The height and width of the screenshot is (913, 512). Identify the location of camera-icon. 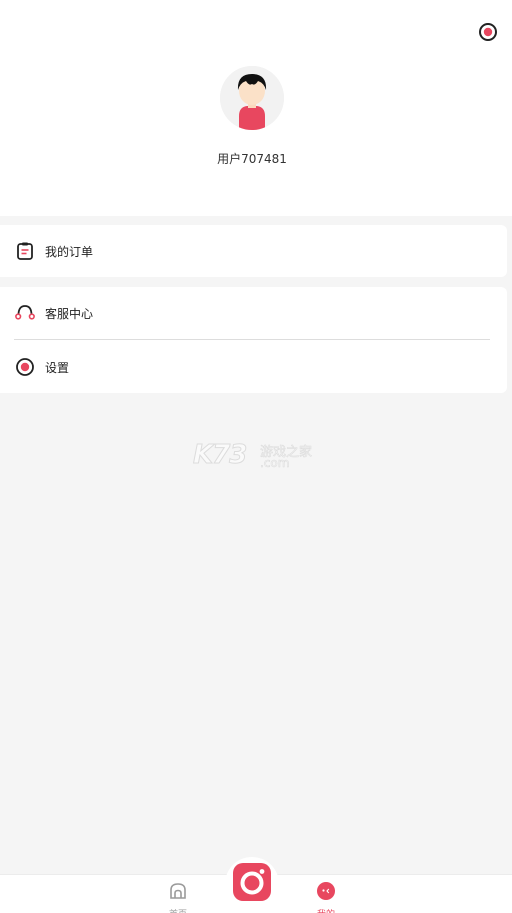
(252, 884).